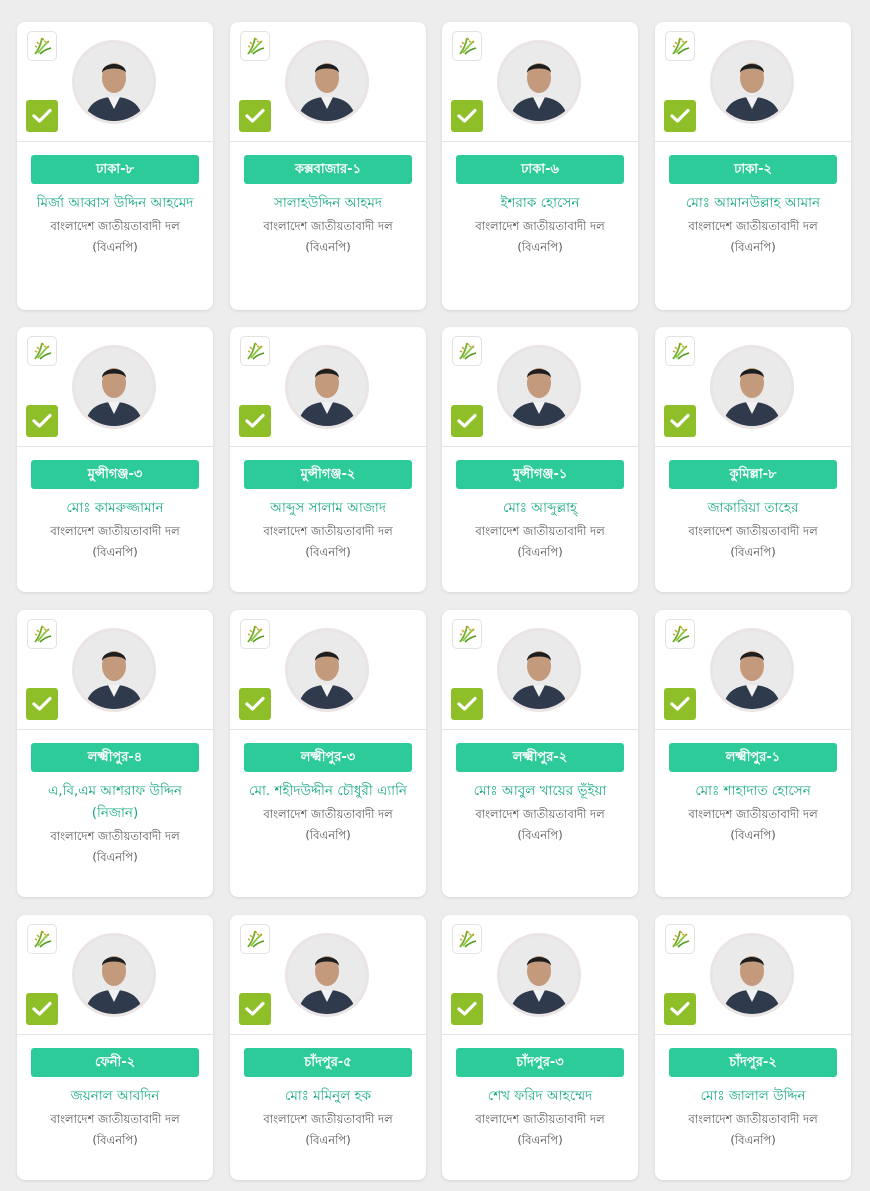 This screenshot has height=1191, width=870. What do you see at coordinates (115, 203) in the screenshot?
I see `candidate-name: মির্জা আব্বাস উদ্দিন আহমেদ` at bounding box center [115, 203].